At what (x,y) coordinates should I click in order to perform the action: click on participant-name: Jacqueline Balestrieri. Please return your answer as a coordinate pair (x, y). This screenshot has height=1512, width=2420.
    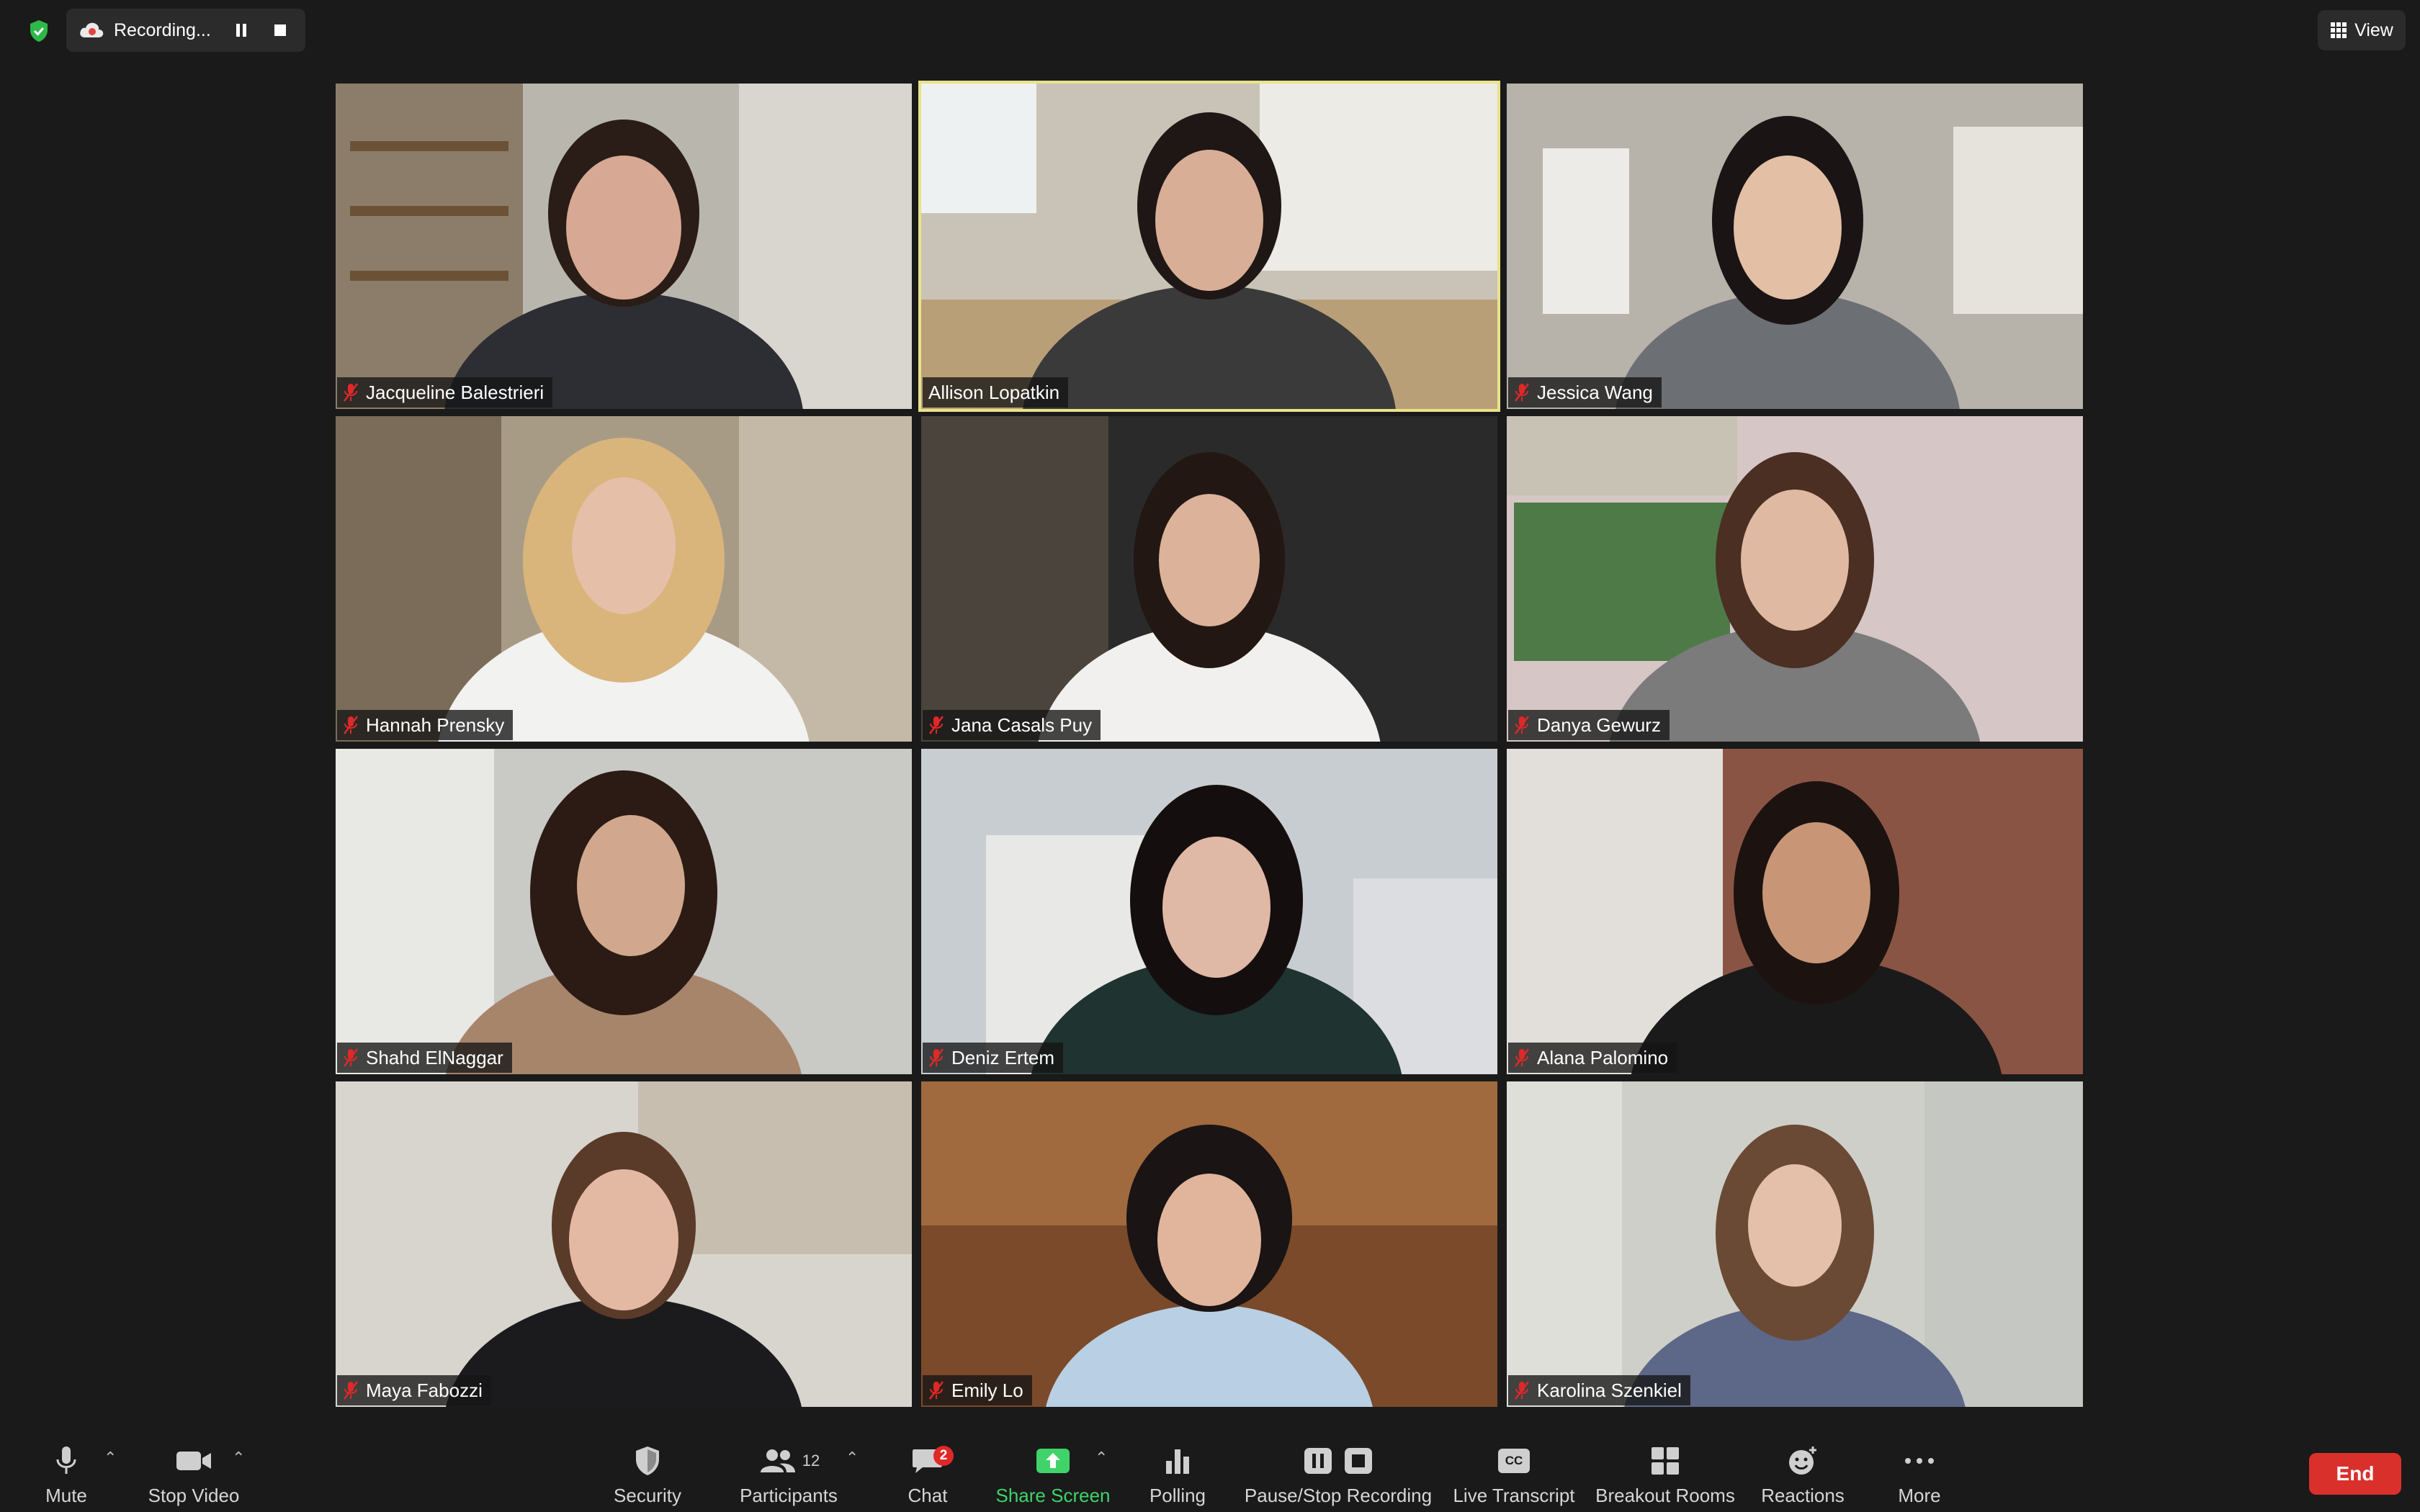
    Looking at the image, I should click on (455, 392).